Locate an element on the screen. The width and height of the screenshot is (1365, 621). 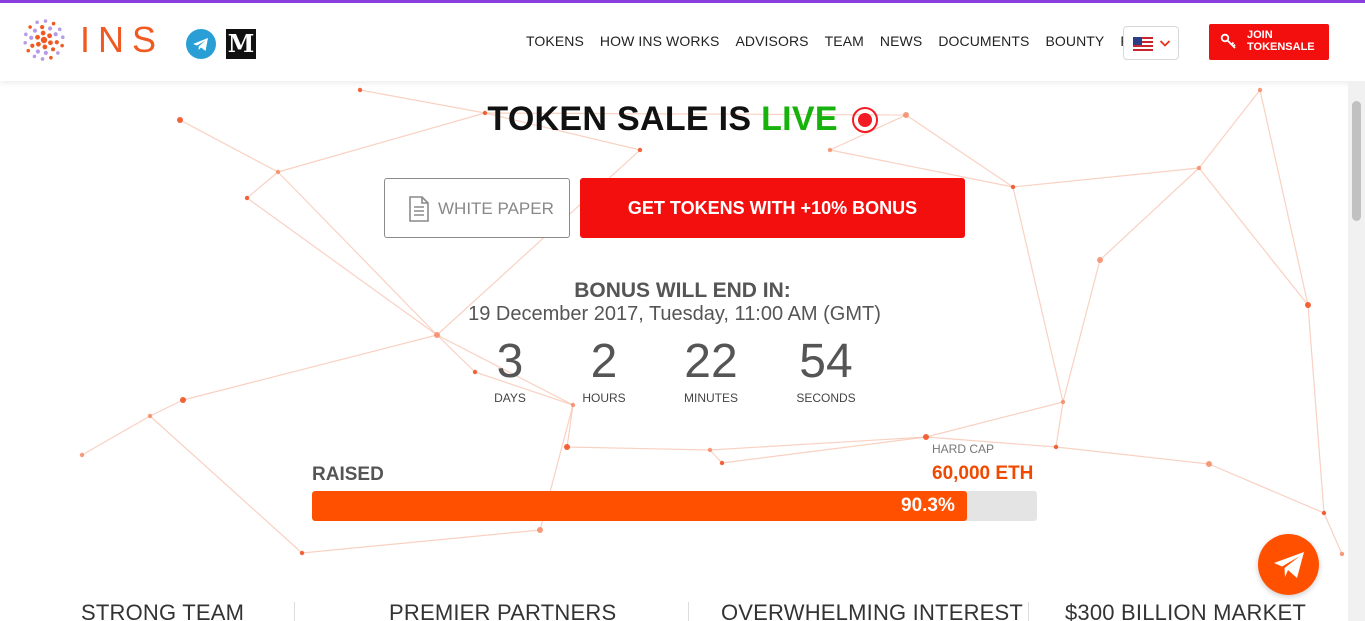
chevron-down-icon is located at coordinates (1165, 43).